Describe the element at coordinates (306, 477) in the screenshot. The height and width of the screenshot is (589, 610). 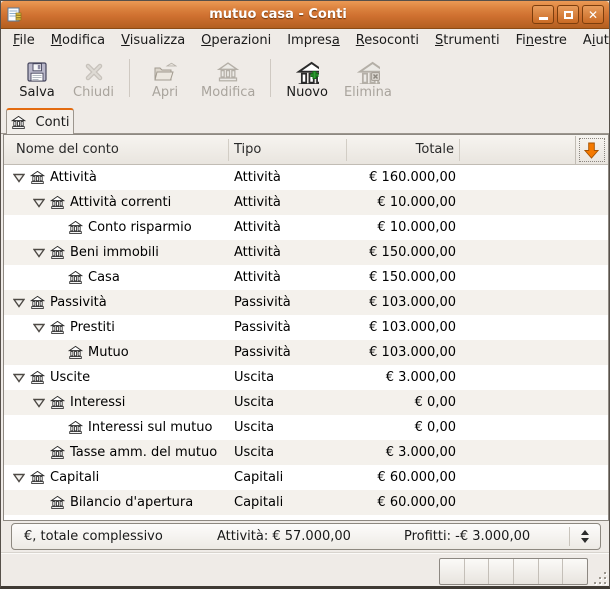
I see `row-capitali: Capitali Capitali € 60.000,00` at that location.